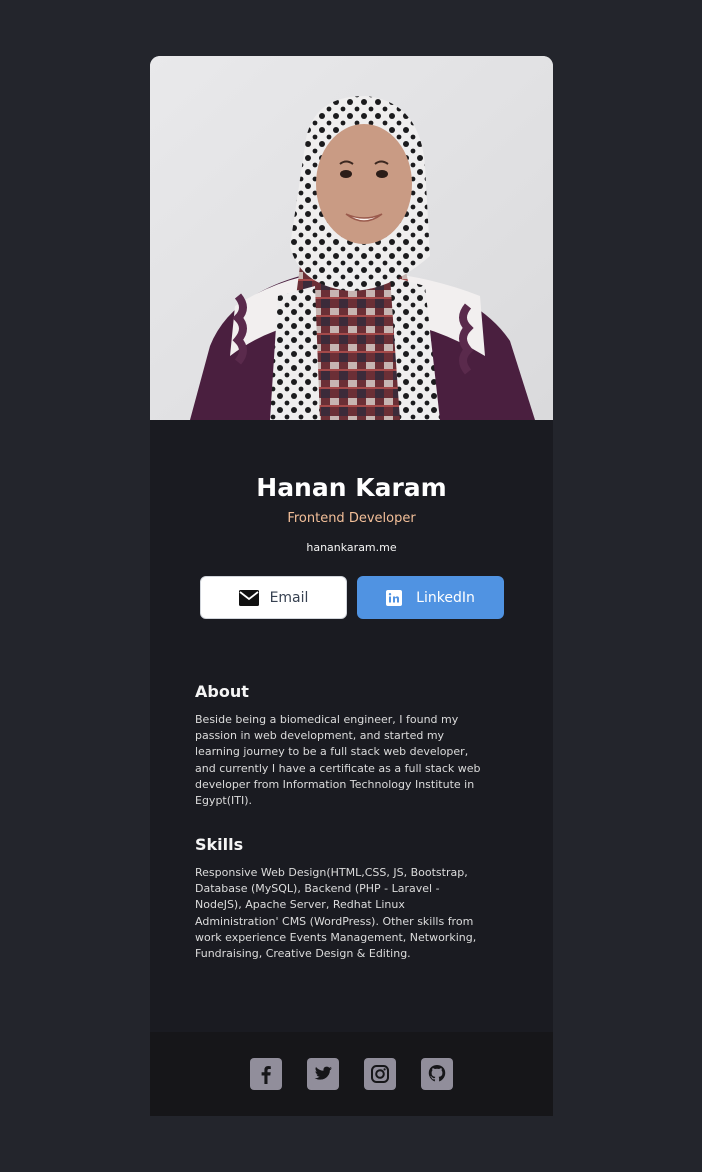  I want to click on profile-name: Hanan Karam, so click(351, 487).